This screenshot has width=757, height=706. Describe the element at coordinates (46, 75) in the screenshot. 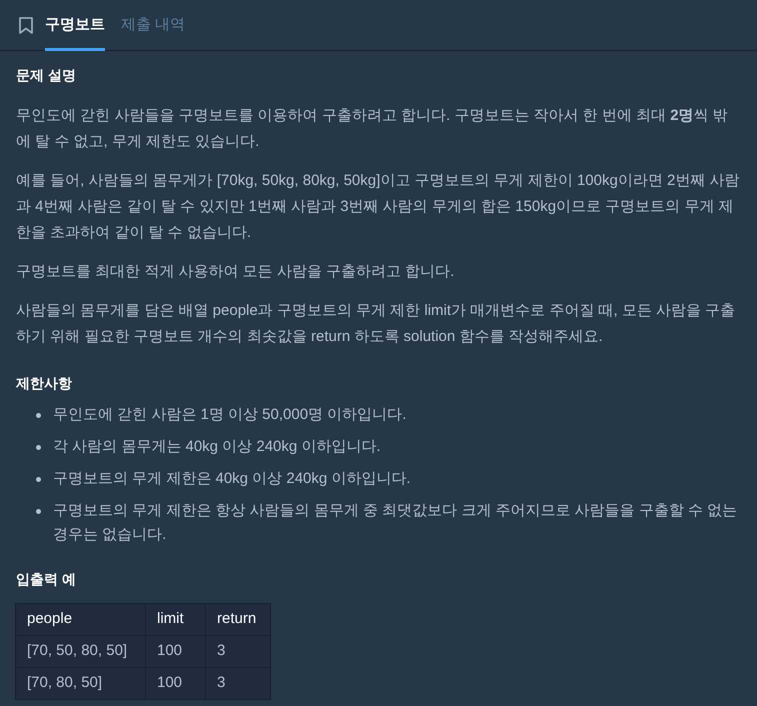

I see `section-heading: 문제 설명` at that location.